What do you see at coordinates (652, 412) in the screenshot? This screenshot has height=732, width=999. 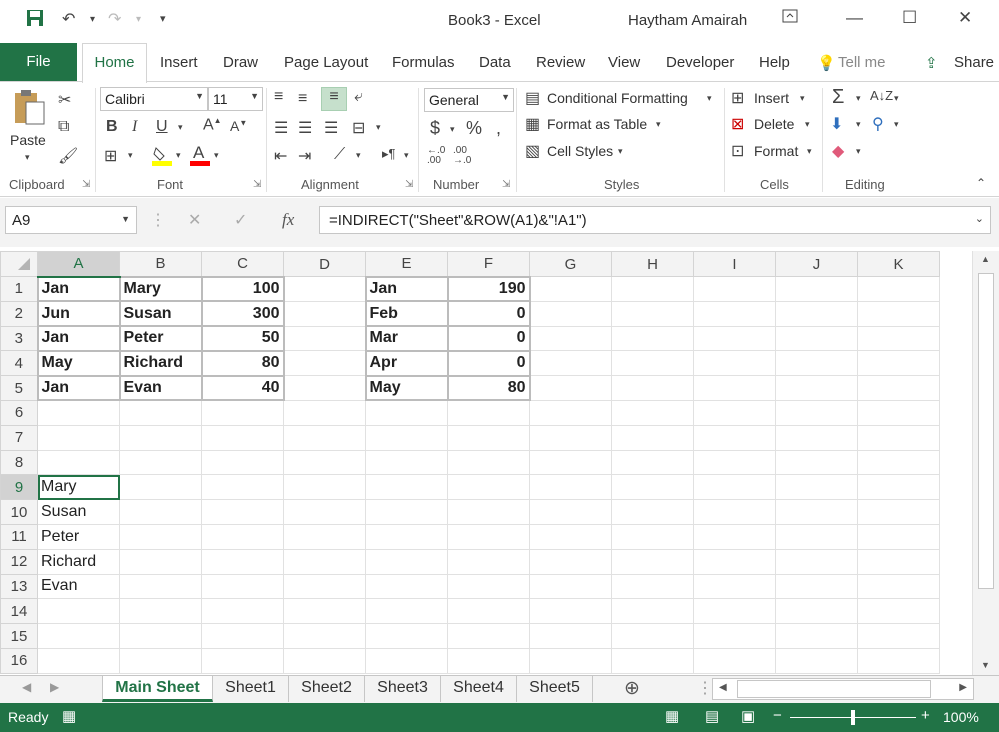 I see `cell-h6` at bounding box center [652, 412].